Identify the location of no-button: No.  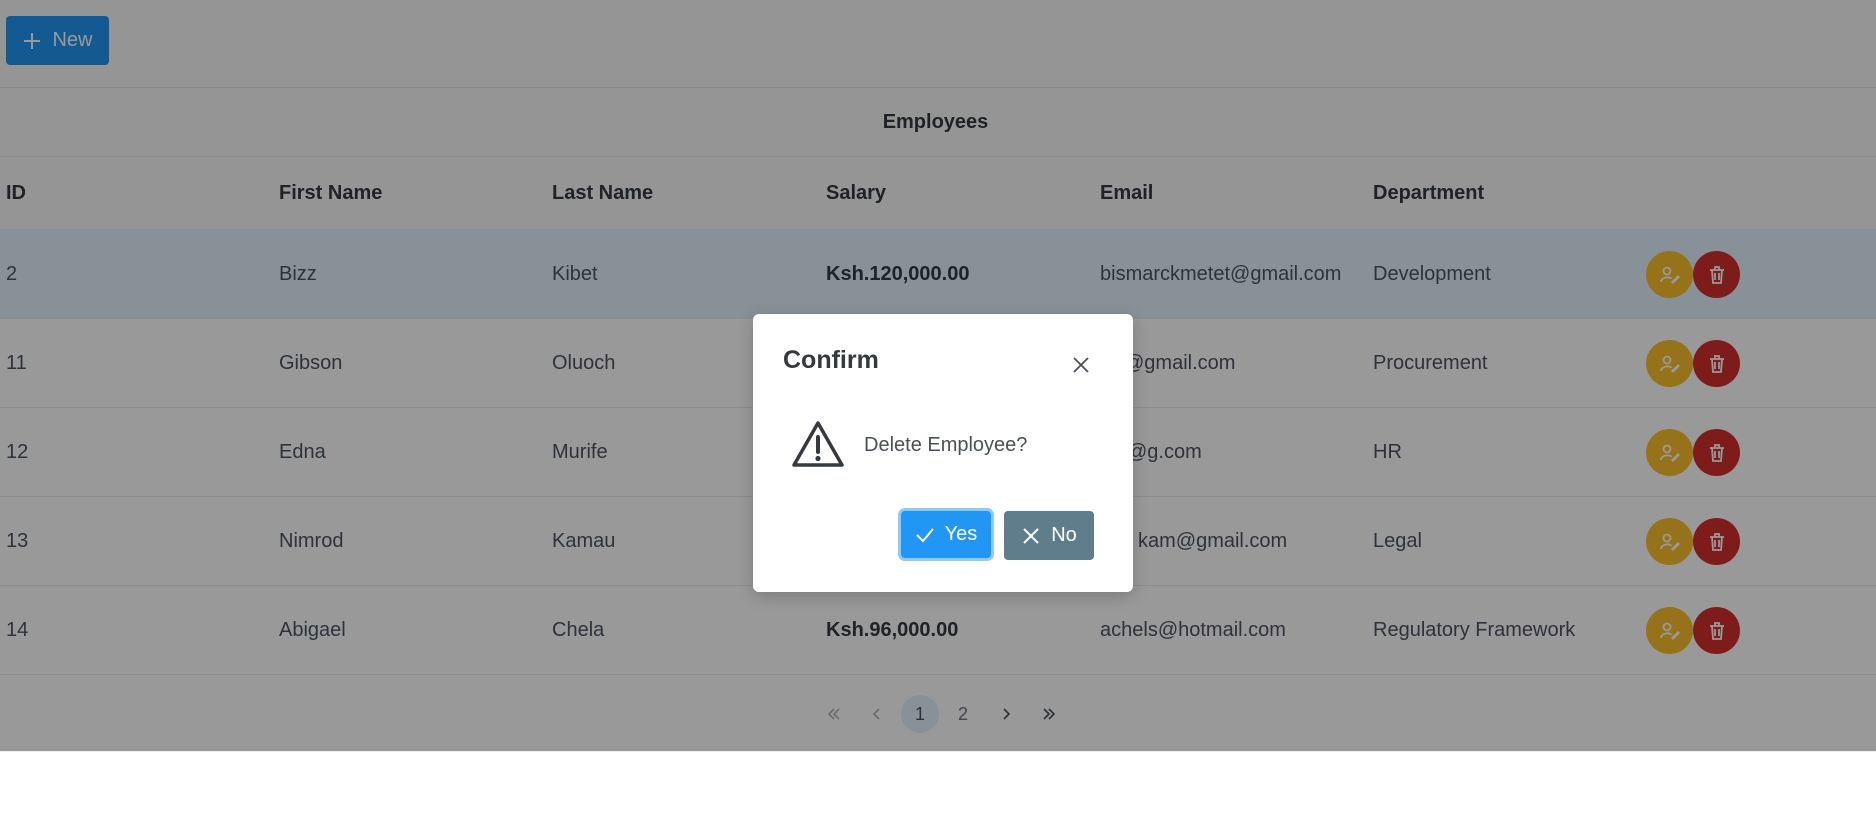
(1049, 535).